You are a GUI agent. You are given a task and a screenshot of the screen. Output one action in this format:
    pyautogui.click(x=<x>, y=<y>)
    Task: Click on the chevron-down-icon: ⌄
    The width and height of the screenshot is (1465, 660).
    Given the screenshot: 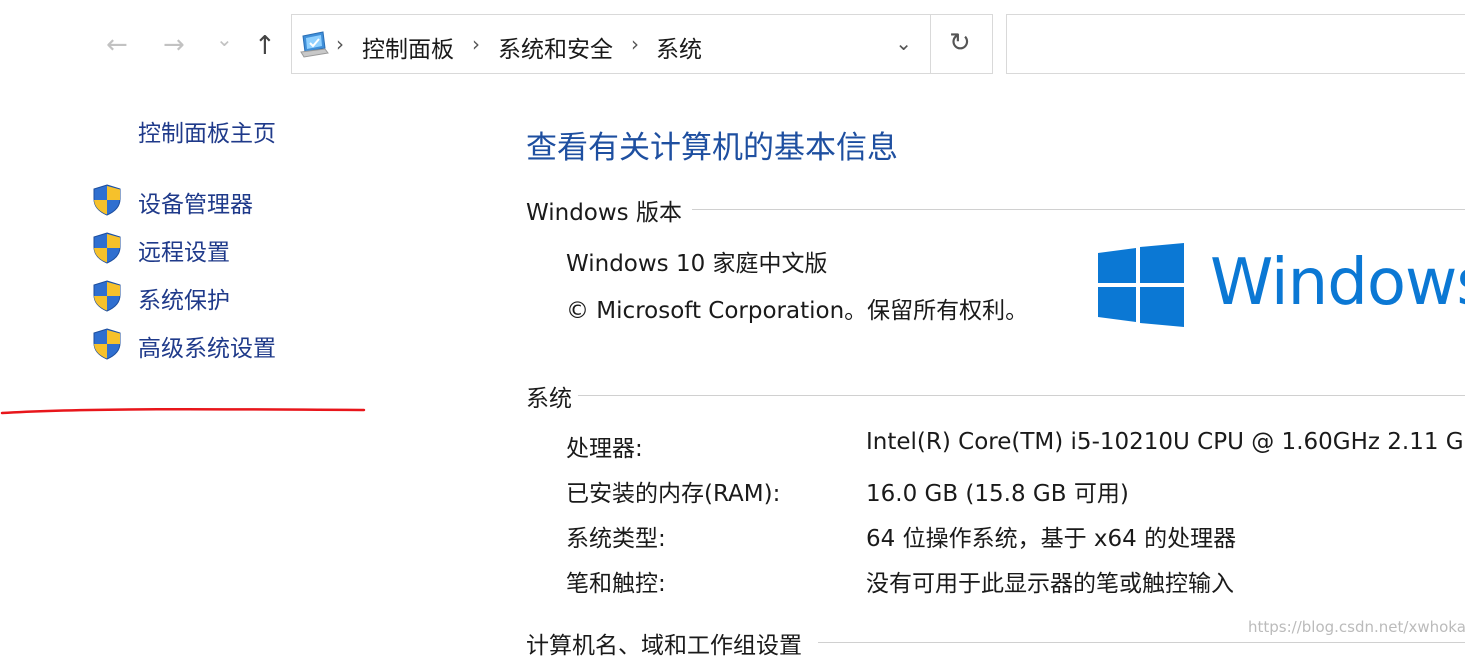 What is the action you would take?
    pyautogui.click(x=224, y=39)
    